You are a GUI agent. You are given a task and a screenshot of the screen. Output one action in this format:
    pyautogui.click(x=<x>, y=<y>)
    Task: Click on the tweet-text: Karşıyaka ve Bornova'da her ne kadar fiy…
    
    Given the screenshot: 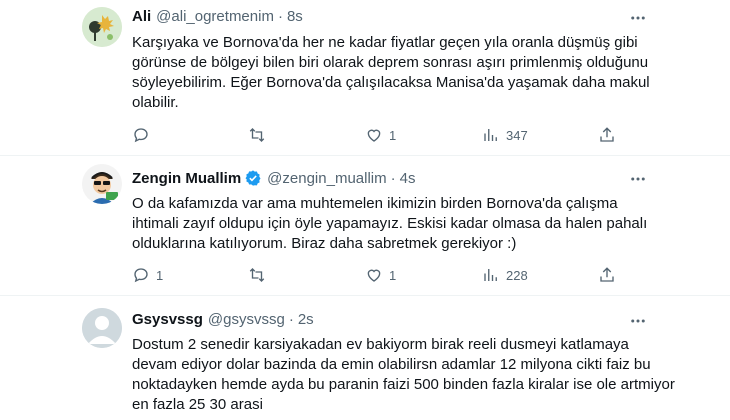 What is the action you would take?
    pyautogui.click(x=391, y=72)
    